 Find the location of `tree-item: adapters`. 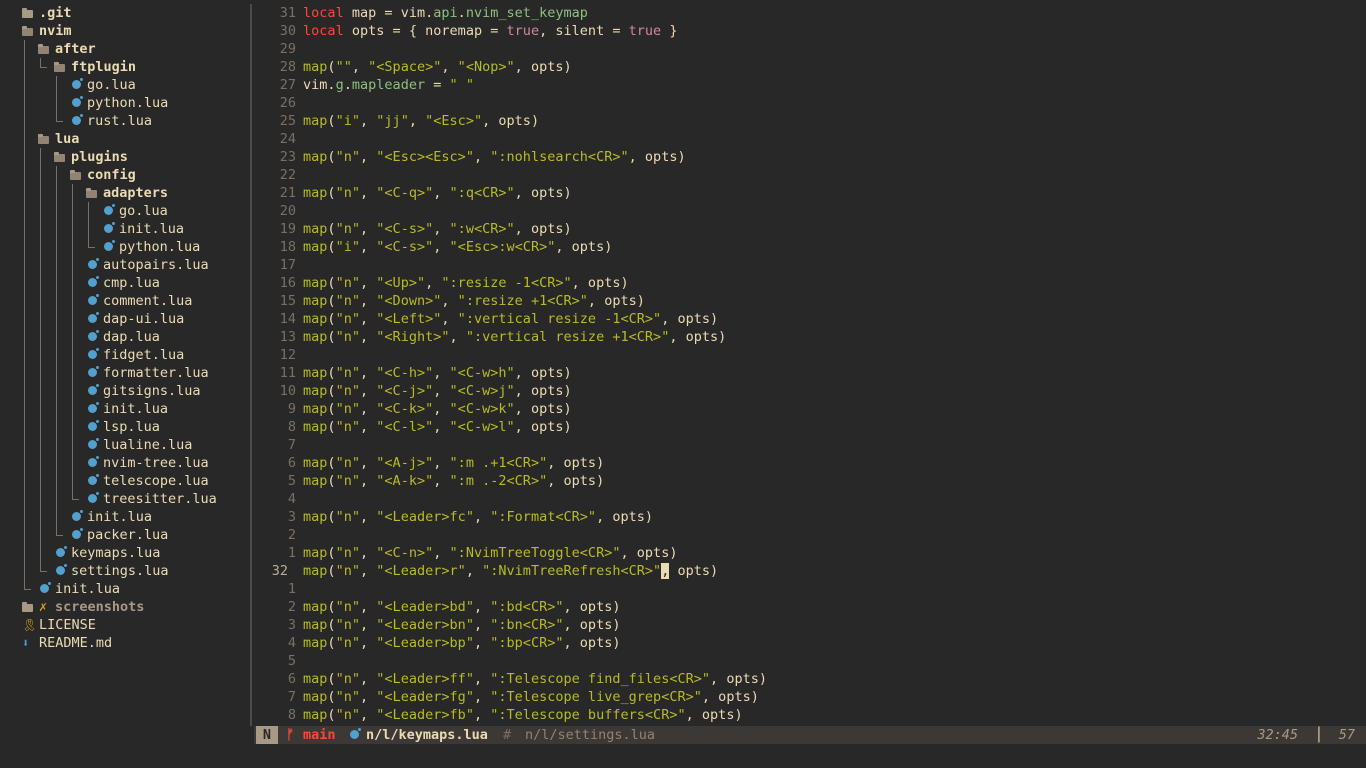

tree-item: adapters is located at coordinates (125, 193).